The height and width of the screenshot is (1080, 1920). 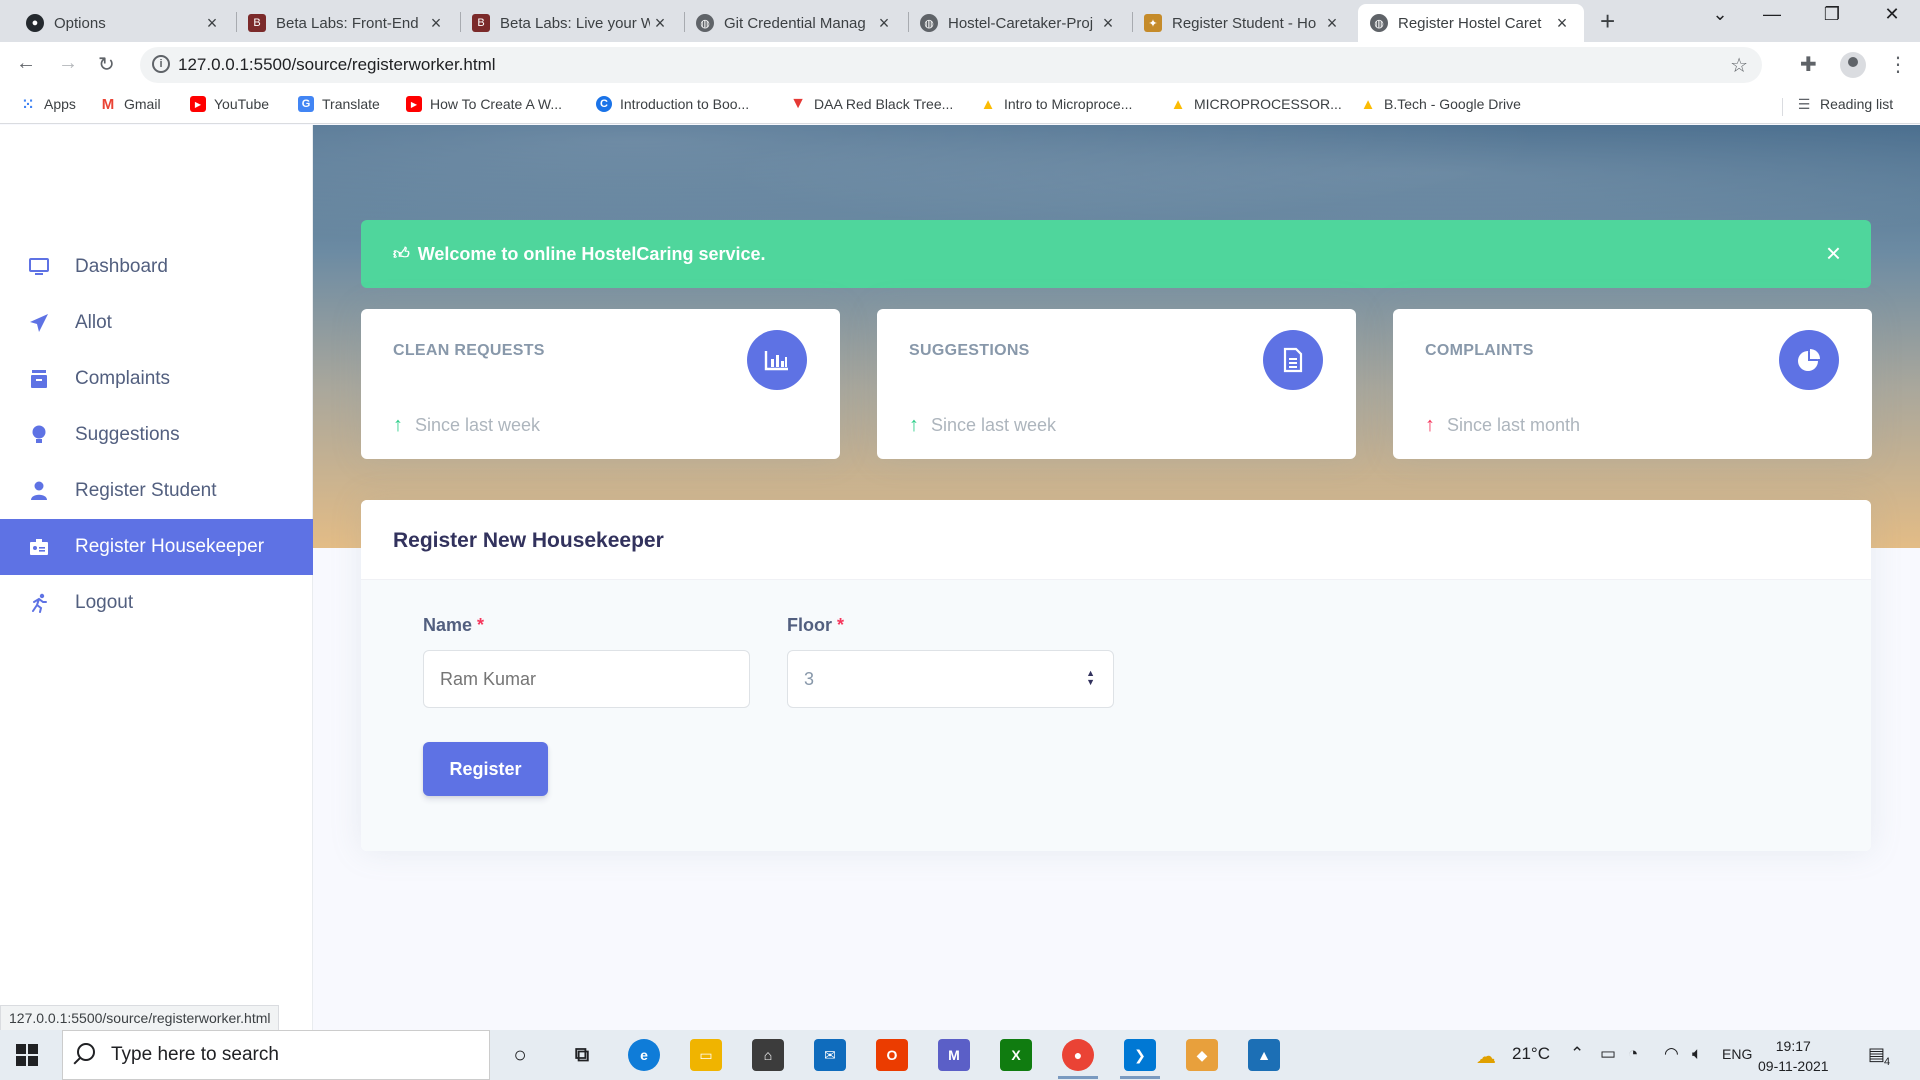 I want to click on name-label: Name *, so click(x=453, y=625).